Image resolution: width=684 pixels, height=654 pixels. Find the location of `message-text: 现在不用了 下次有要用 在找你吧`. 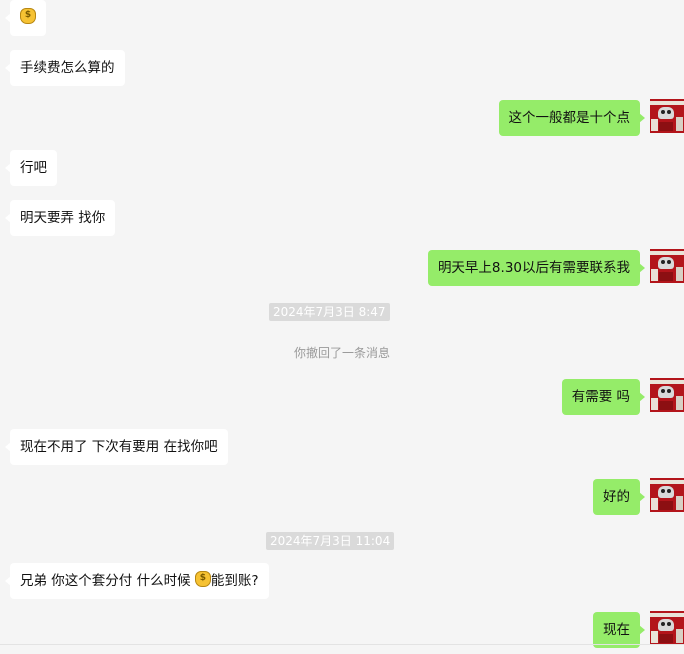

message-text: 现在不用了 下次有要用 在找你吧 is located at coordinates (119, 447).